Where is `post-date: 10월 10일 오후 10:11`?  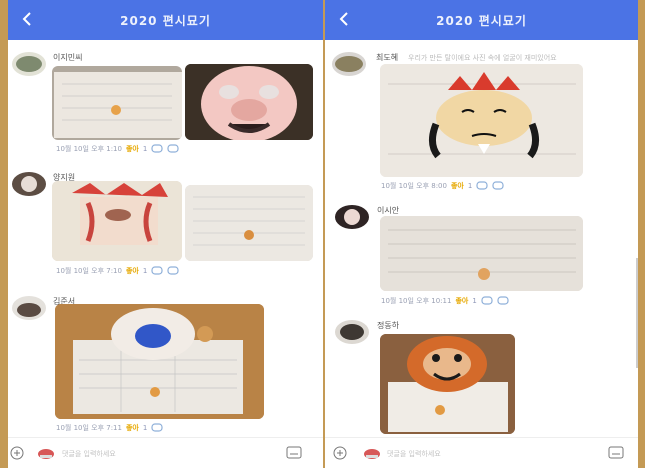
post-date: 10월 10일 오후 10:11 is located at coordinates (416, 301).